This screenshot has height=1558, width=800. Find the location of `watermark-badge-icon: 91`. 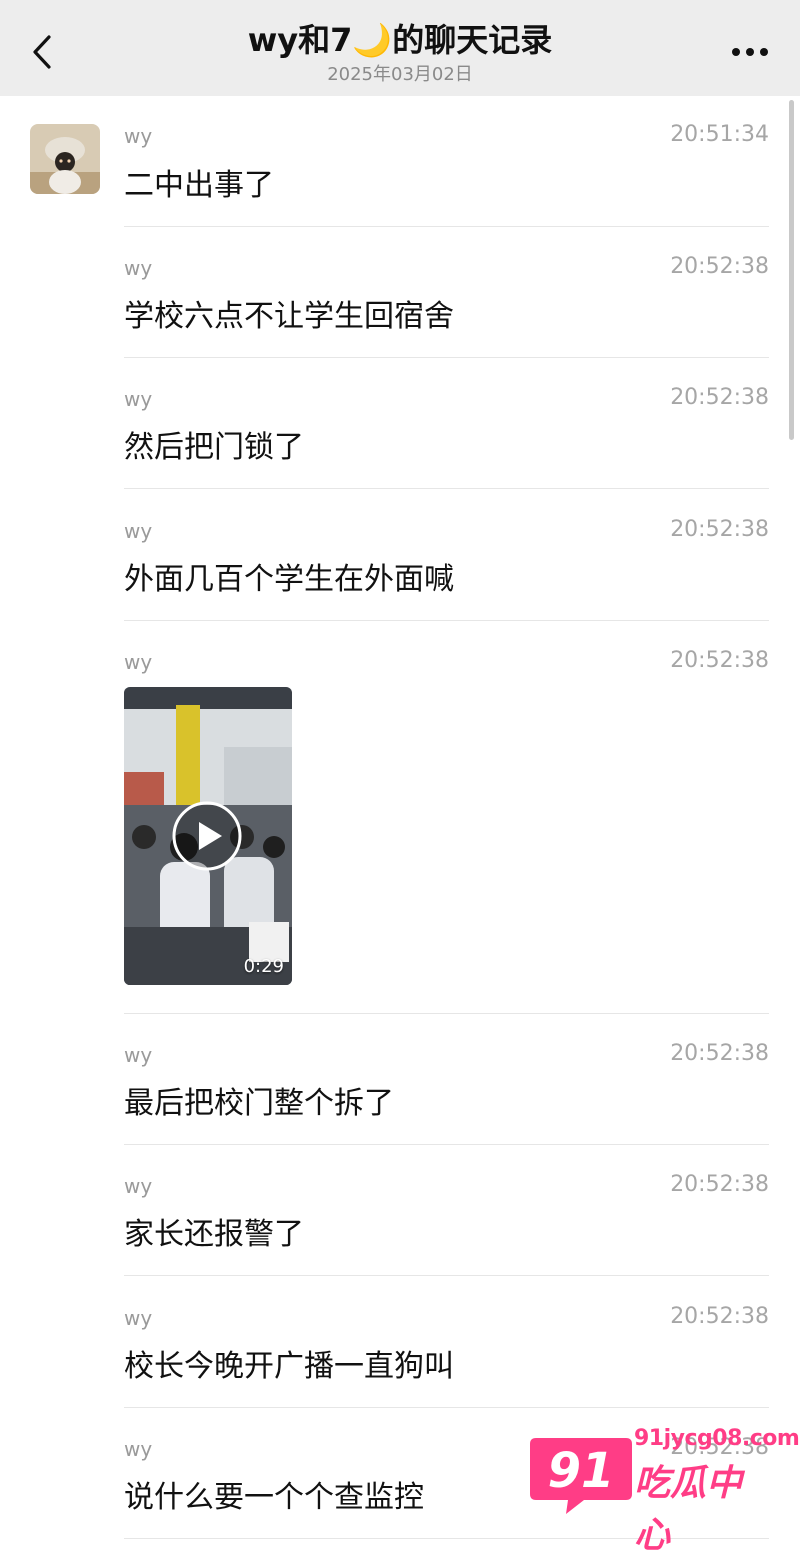

watermark-badge-icon: 91 is located at coordinates (581, 1476).